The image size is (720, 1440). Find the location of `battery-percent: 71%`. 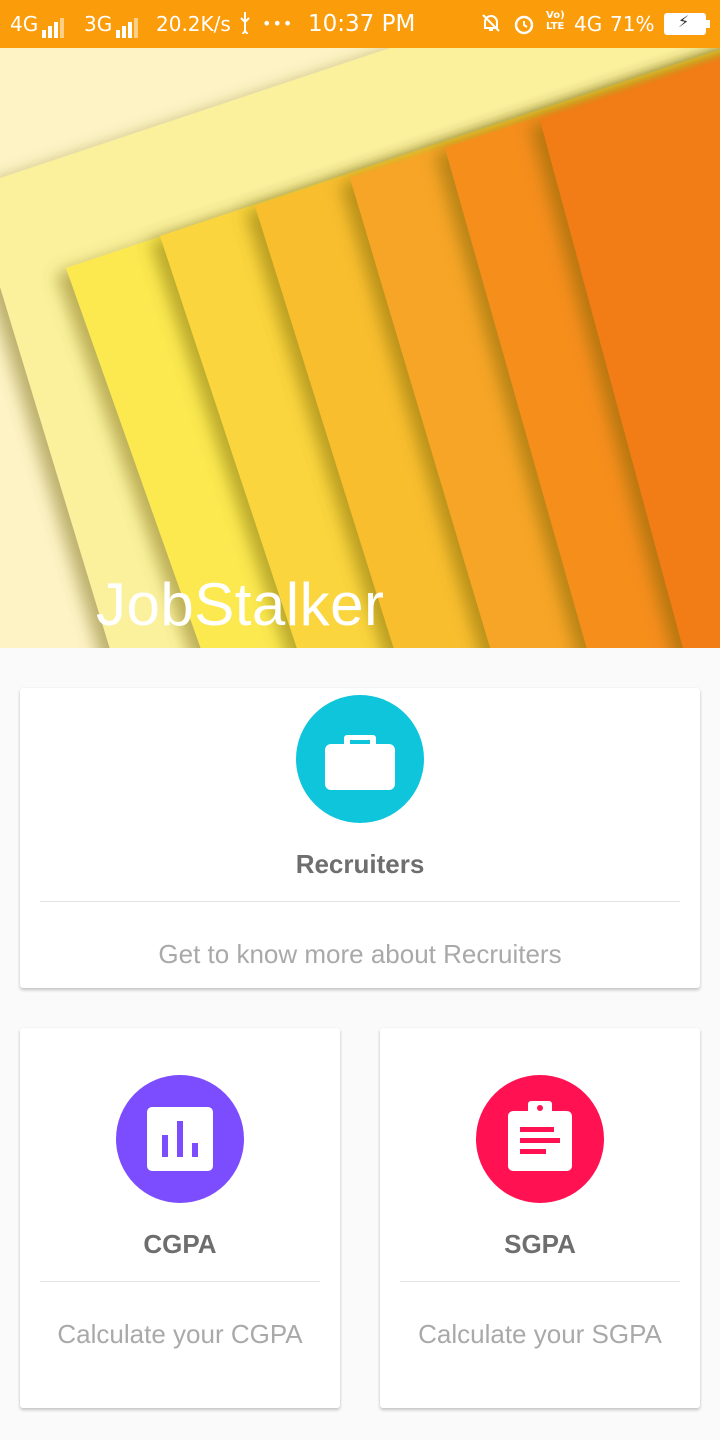

battery-percent: 71% is located at coordinates (632, 24).